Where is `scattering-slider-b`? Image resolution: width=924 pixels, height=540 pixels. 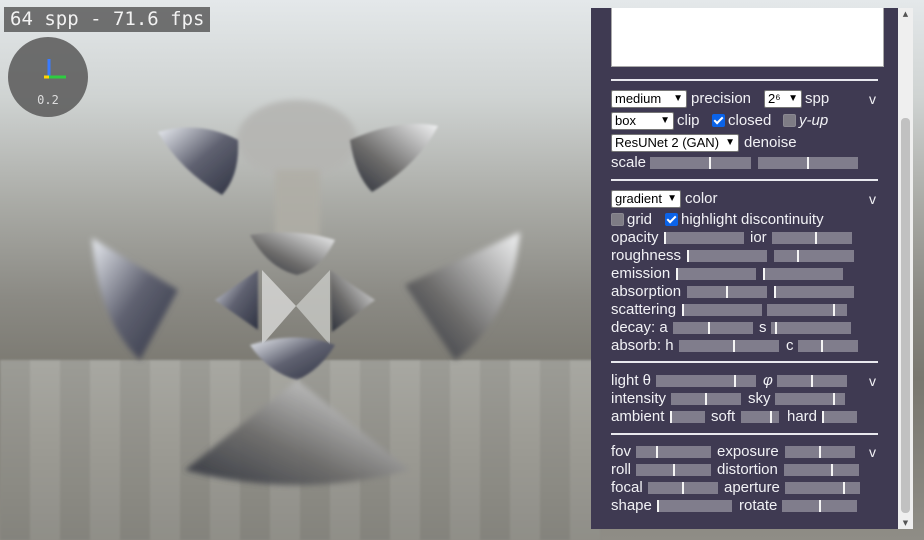 scattering-slider-b is located at coordinates (807, 310).